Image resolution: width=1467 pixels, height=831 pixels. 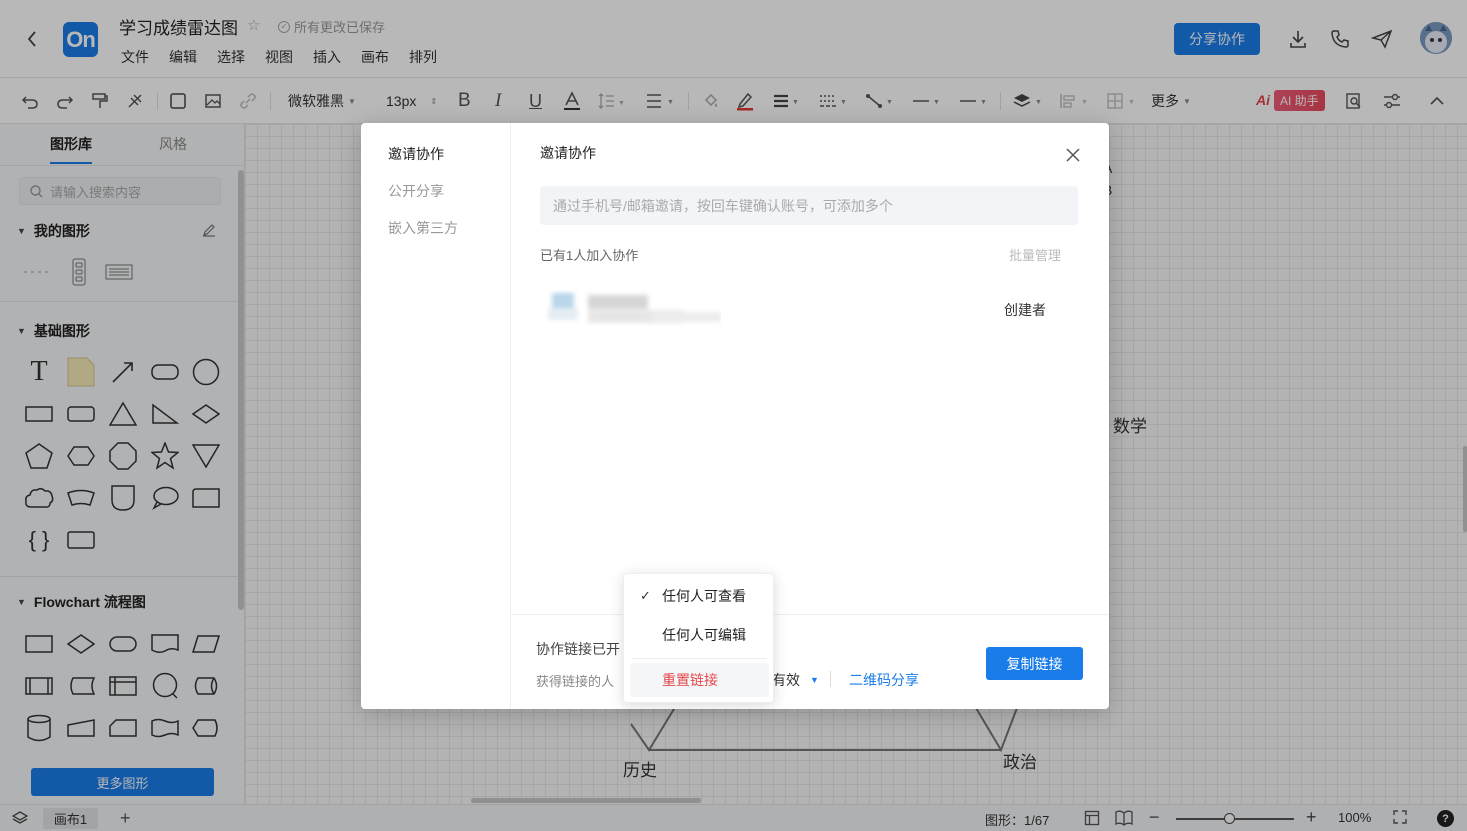 I want to click on nav-invite-collab: 邀请协作, so click(x=416, y=154).